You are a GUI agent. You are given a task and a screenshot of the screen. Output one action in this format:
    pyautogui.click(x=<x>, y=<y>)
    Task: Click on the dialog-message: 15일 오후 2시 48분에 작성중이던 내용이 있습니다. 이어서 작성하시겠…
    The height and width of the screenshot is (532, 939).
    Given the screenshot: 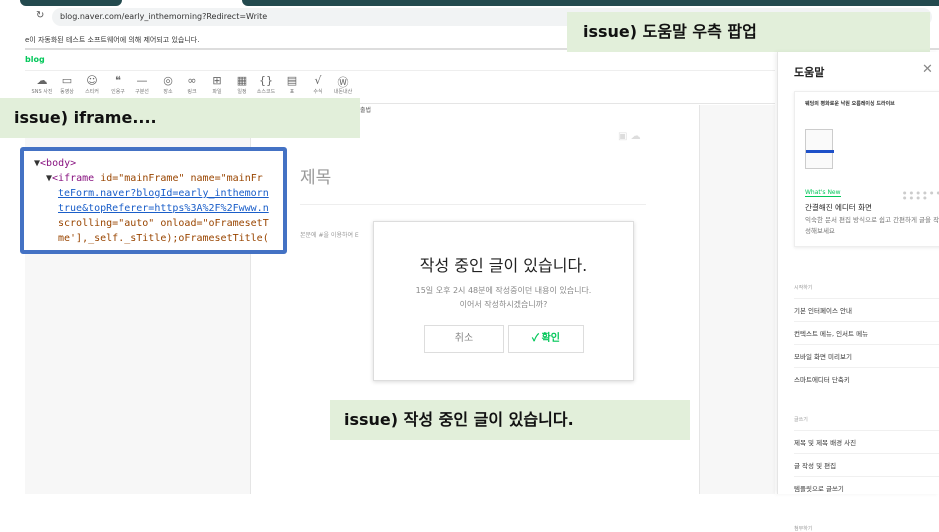 What is the action you would take?
    pyautogui.click(x=503, y=298)
    